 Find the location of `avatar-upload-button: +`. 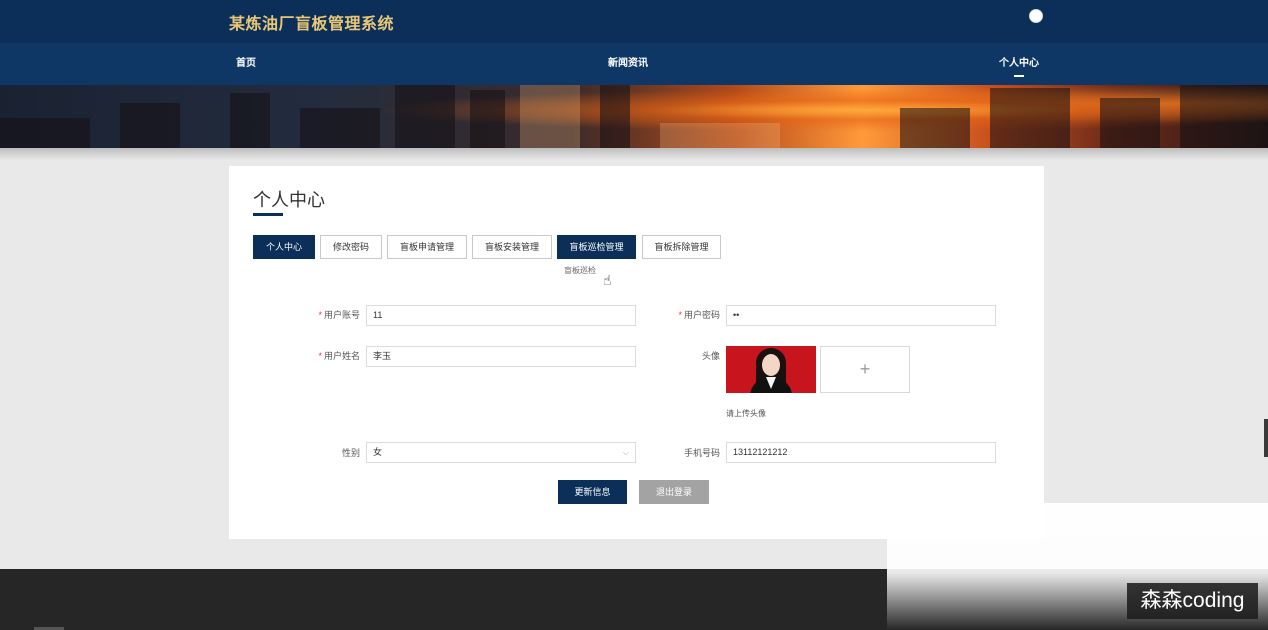

avatar-upload-button: + is located at coordinates (865, 369).